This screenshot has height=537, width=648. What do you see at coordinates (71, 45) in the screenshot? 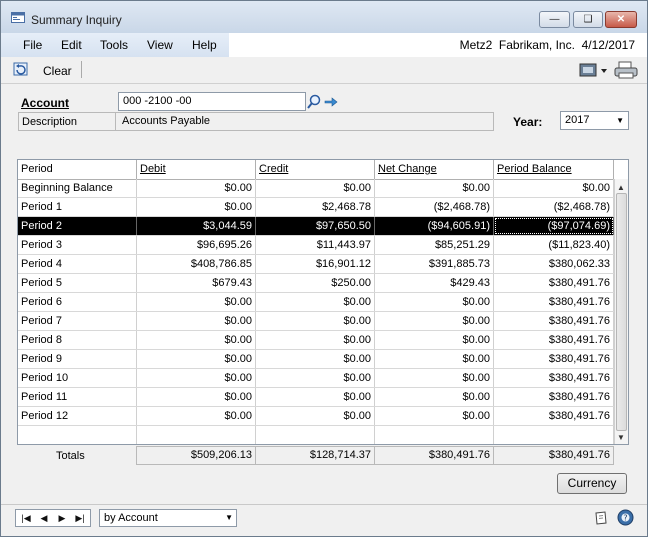
I see `menu-edit: Edit` at bounding box center [71, 45].